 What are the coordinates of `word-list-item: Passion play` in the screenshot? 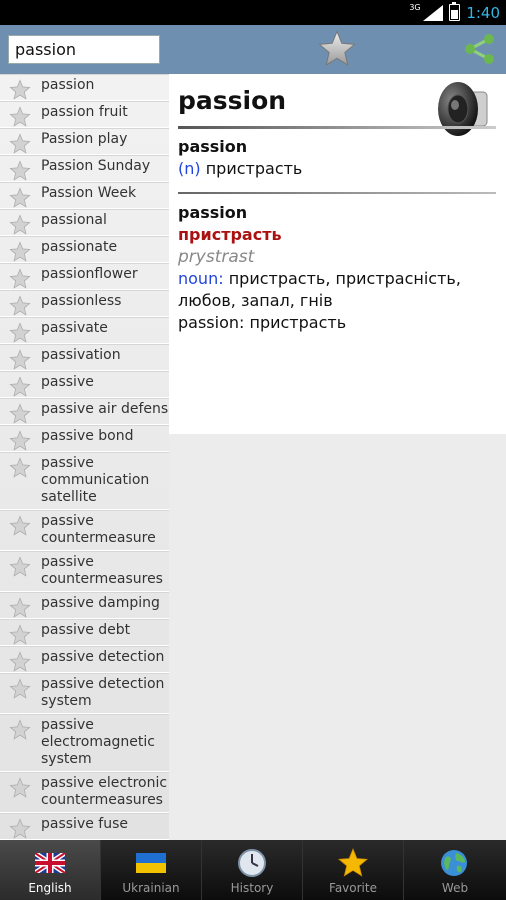 It's located at (84, 141).